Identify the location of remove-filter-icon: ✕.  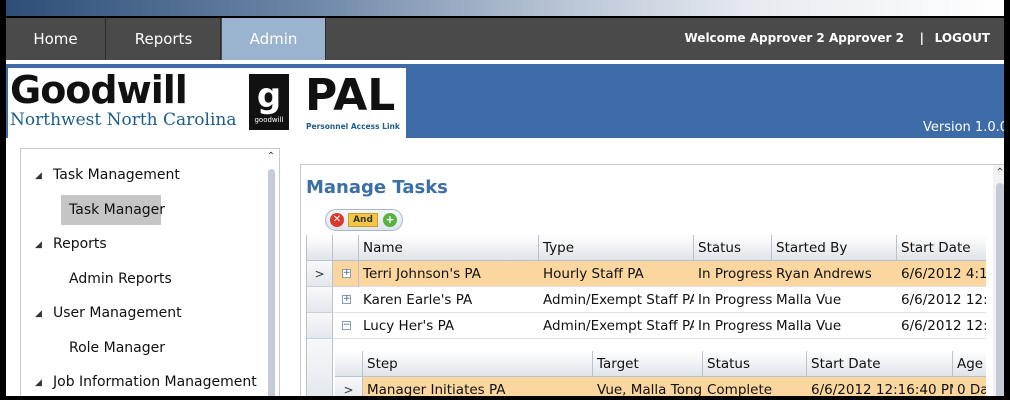
(337, 220).